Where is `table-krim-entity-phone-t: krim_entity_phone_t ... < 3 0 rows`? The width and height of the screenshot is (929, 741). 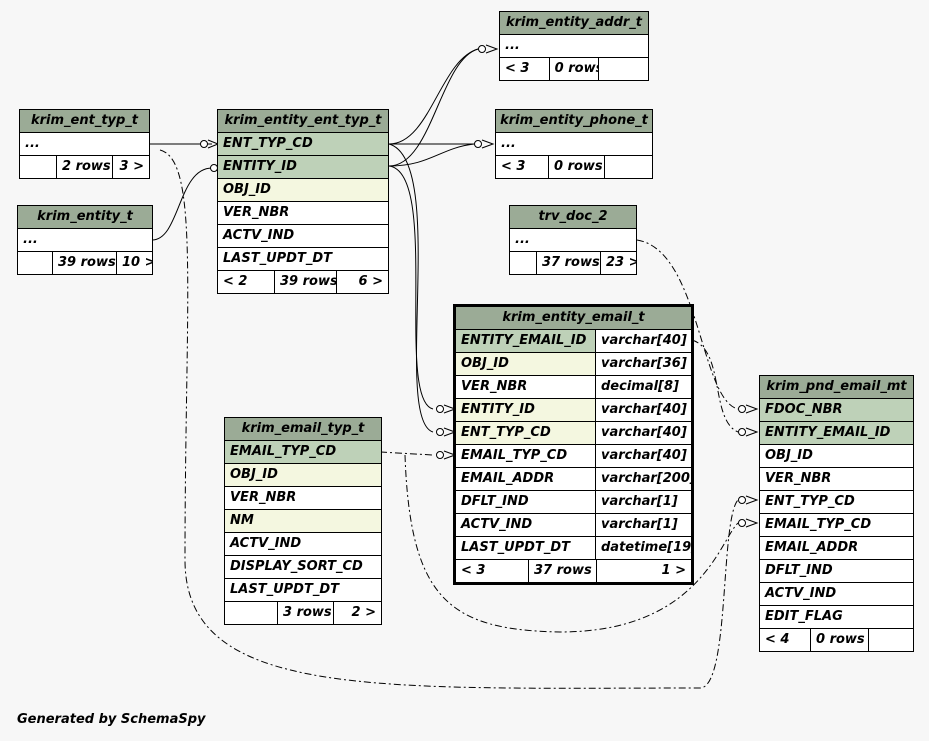 table-krim-entity-phone-t: krim_entity_phone_t ... < 3 0 rows is located at coordinates (574, 144).